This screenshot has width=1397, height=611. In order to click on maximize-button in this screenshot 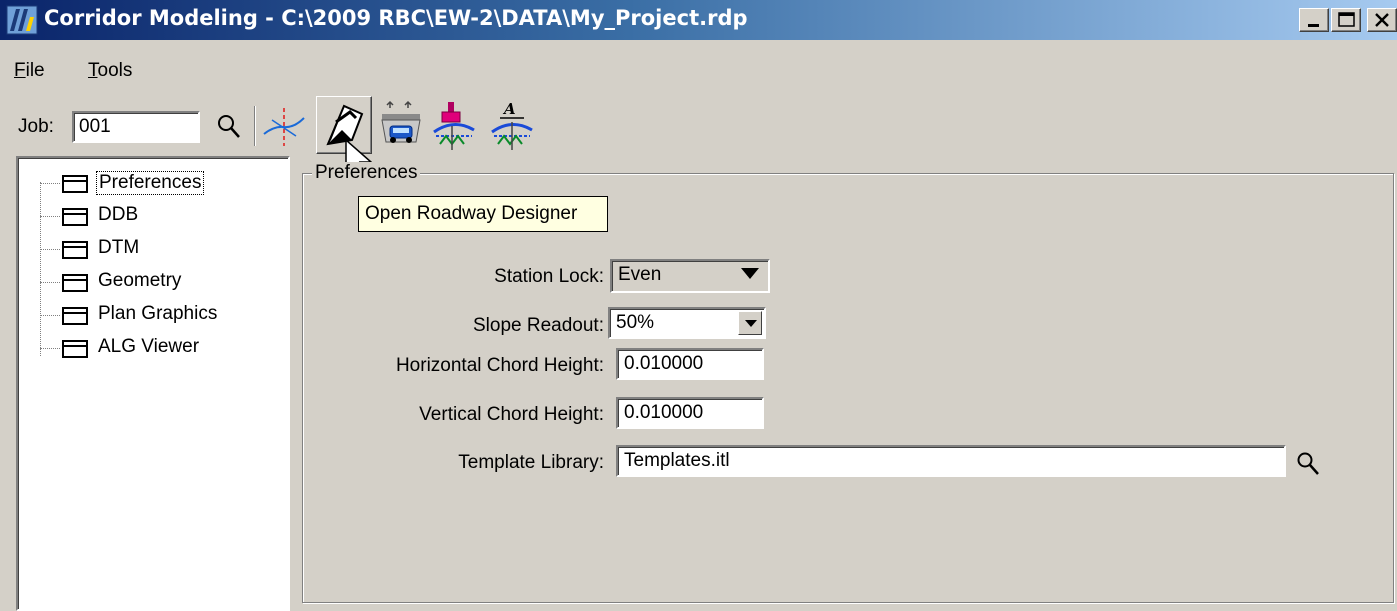, I will do `click(1346, 20)`.